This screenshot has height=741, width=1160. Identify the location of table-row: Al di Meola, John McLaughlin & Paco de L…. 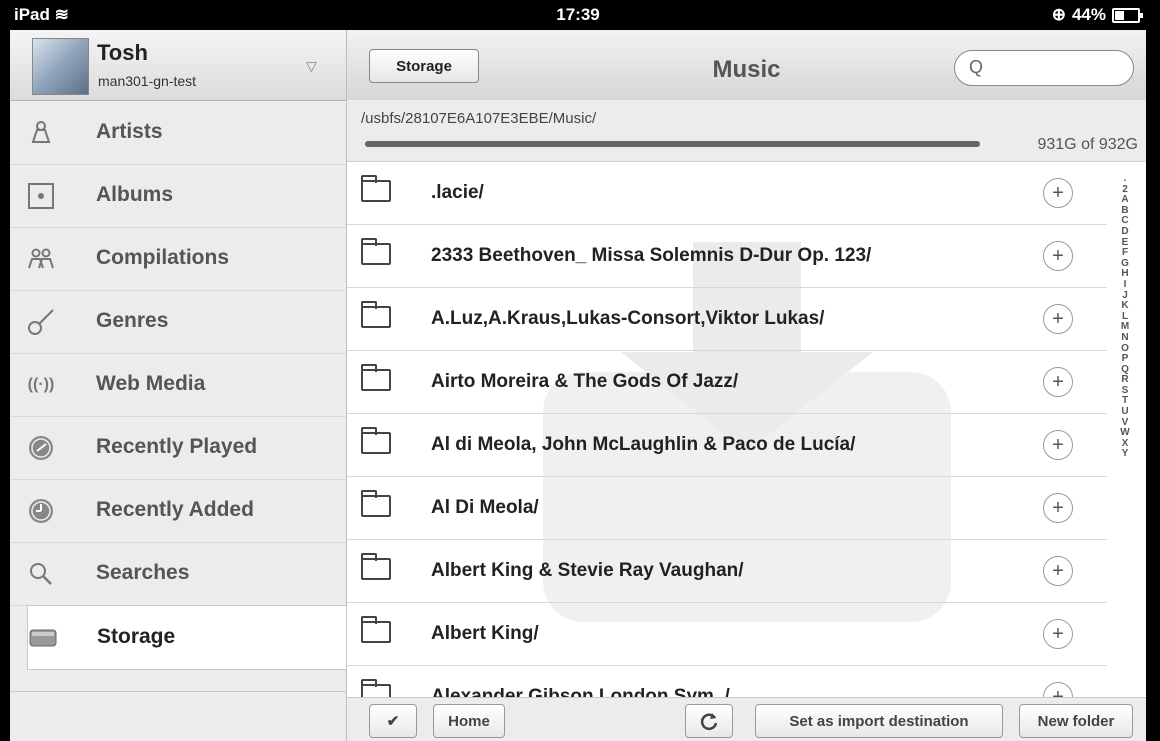
(727, 445).